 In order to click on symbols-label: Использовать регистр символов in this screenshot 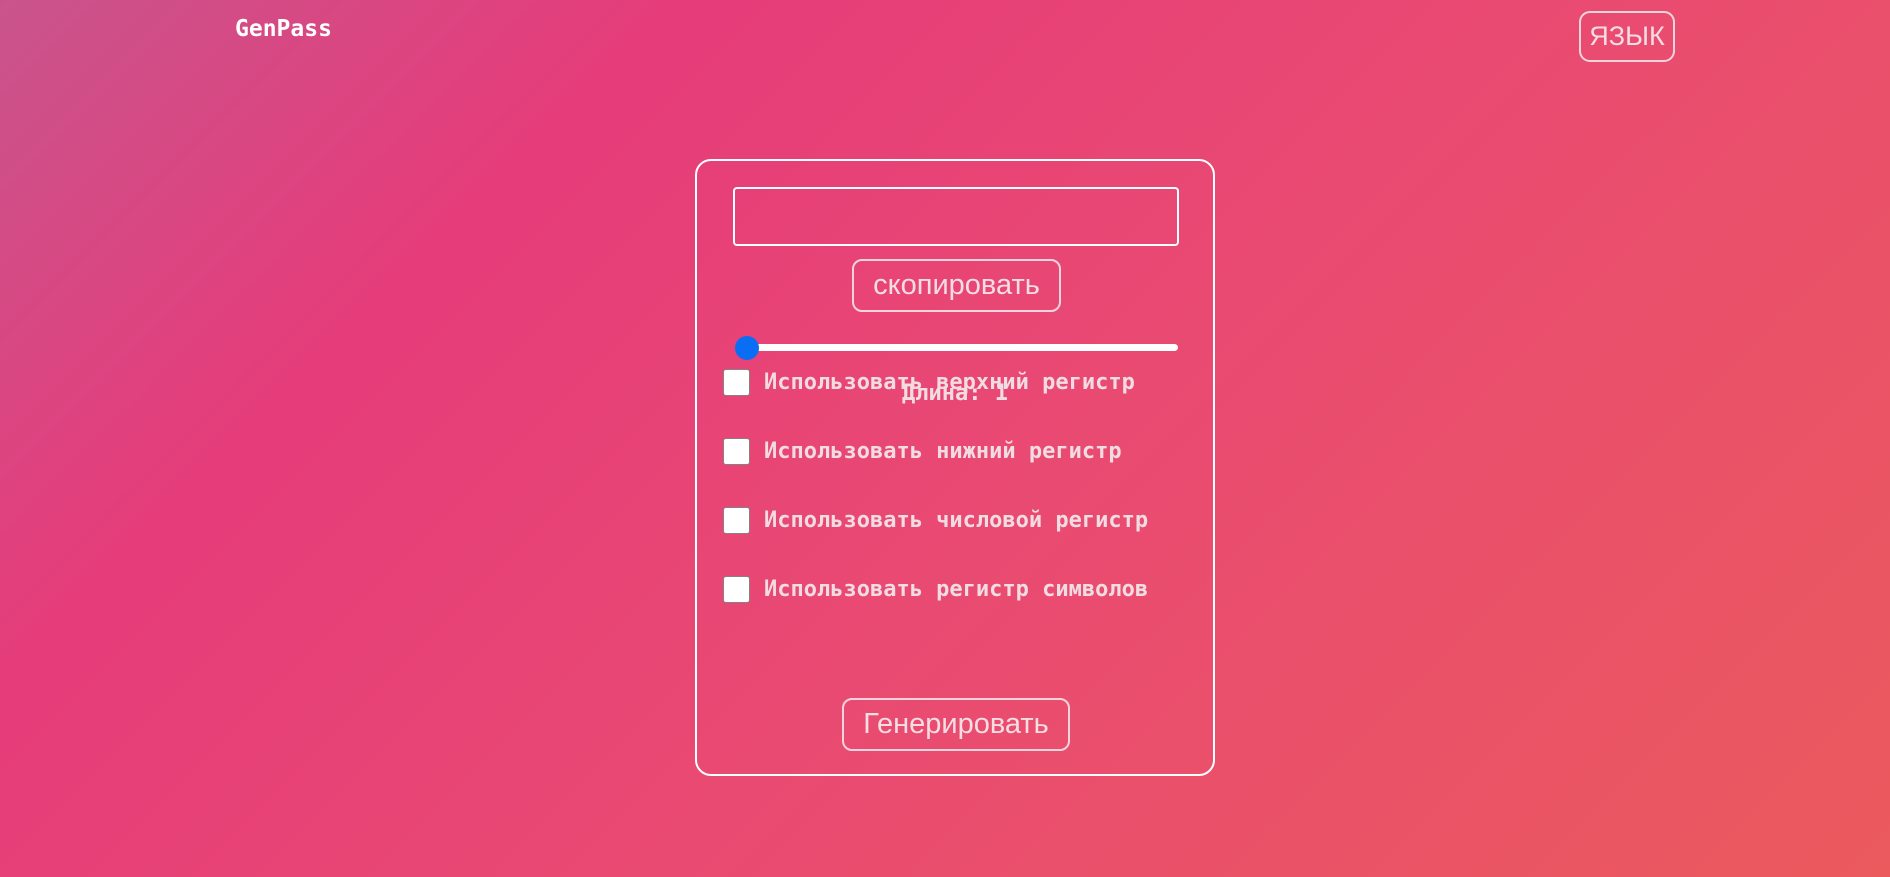, I will do `click(956, 589)`.